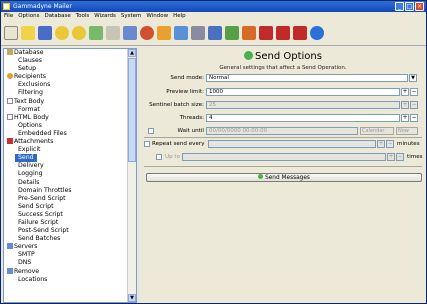  What do you see at coordinates (28, 32) in the screenshot?
I see `open-icon` at bounding box center [28, 32].